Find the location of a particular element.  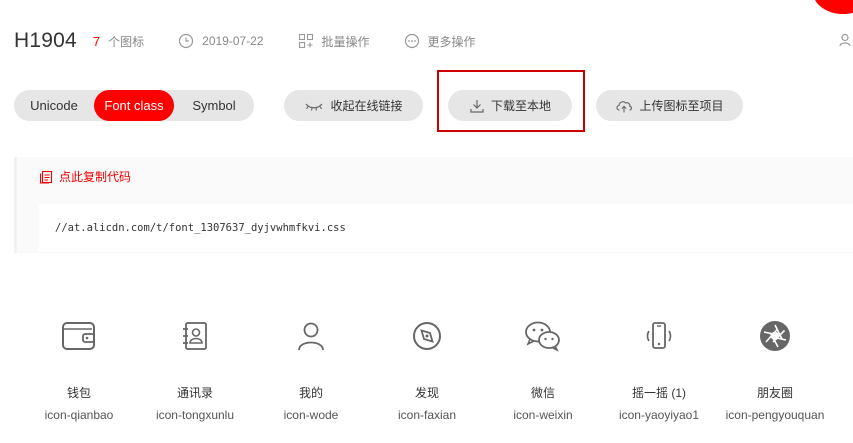

icon-item: 钱包 icon-qianbao is located at coordinates (79, 369).